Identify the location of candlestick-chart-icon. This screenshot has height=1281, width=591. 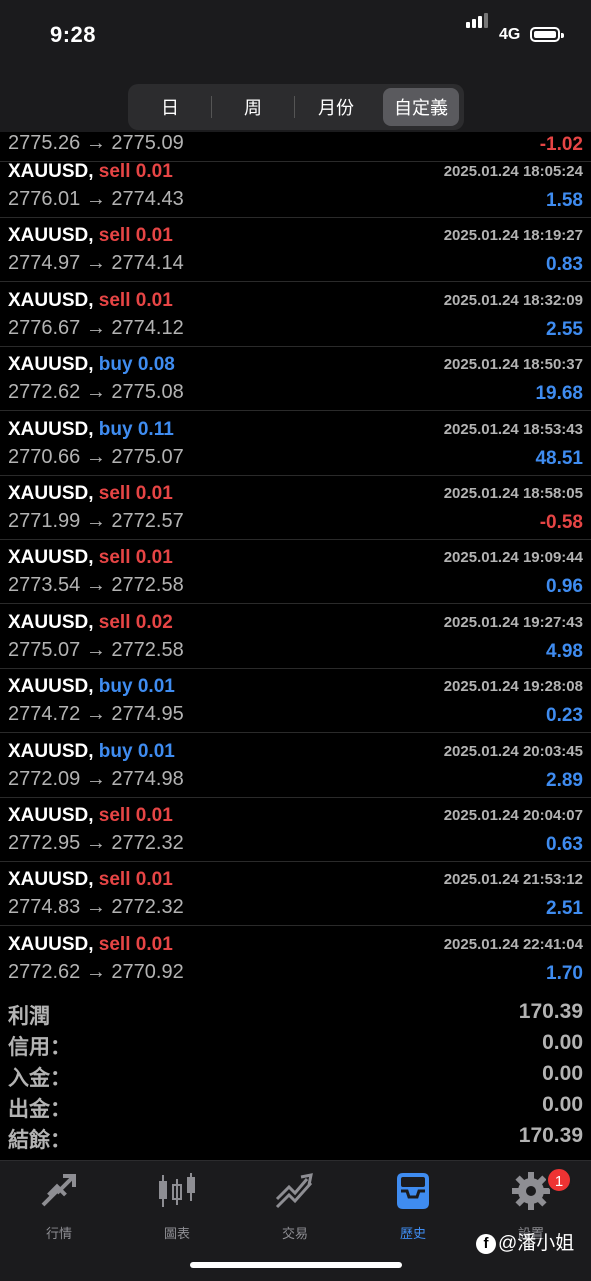
(177, 1190).